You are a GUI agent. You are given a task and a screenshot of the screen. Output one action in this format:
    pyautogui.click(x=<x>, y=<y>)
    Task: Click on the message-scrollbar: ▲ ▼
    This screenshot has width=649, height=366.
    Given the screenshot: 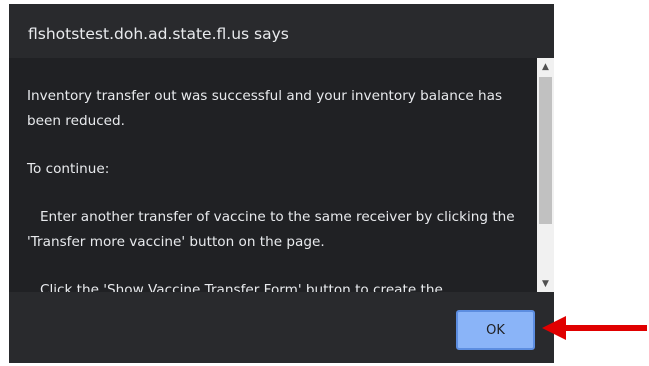 What is the action you would take?
    pyautogui.click(x=545, y=175)
    